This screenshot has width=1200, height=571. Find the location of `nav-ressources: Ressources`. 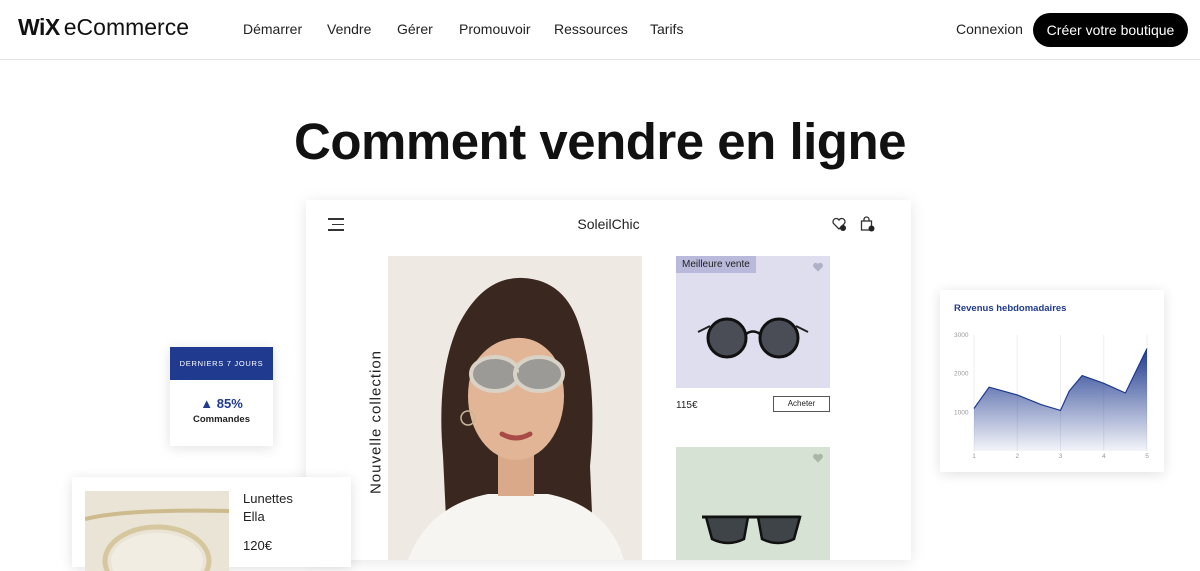

nav-ressources: Ressources is located at coordinates (591, 29).